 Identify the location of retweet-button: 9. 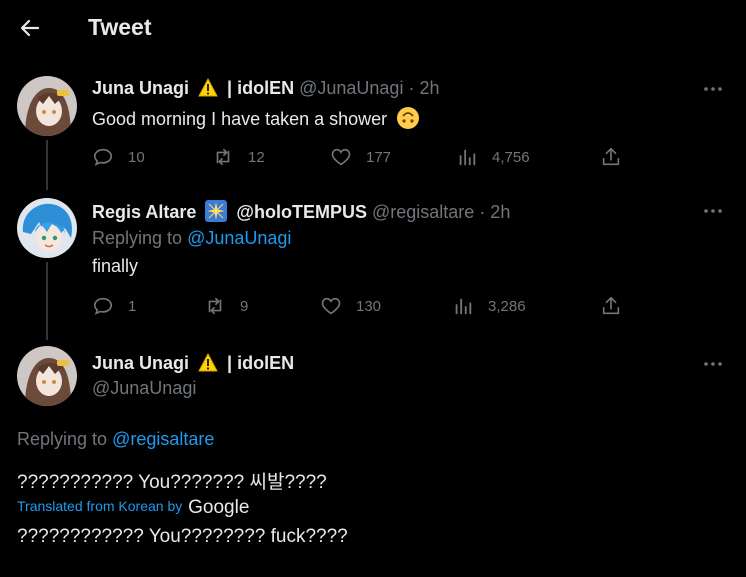
(226, 306).